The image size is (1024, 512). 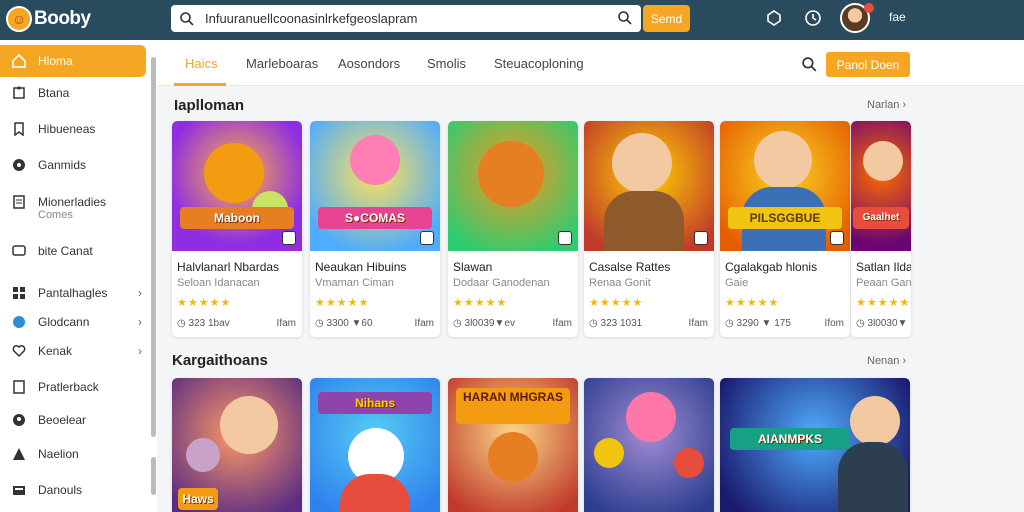 I want to click on notification-icon, so click(x=774, y=18).